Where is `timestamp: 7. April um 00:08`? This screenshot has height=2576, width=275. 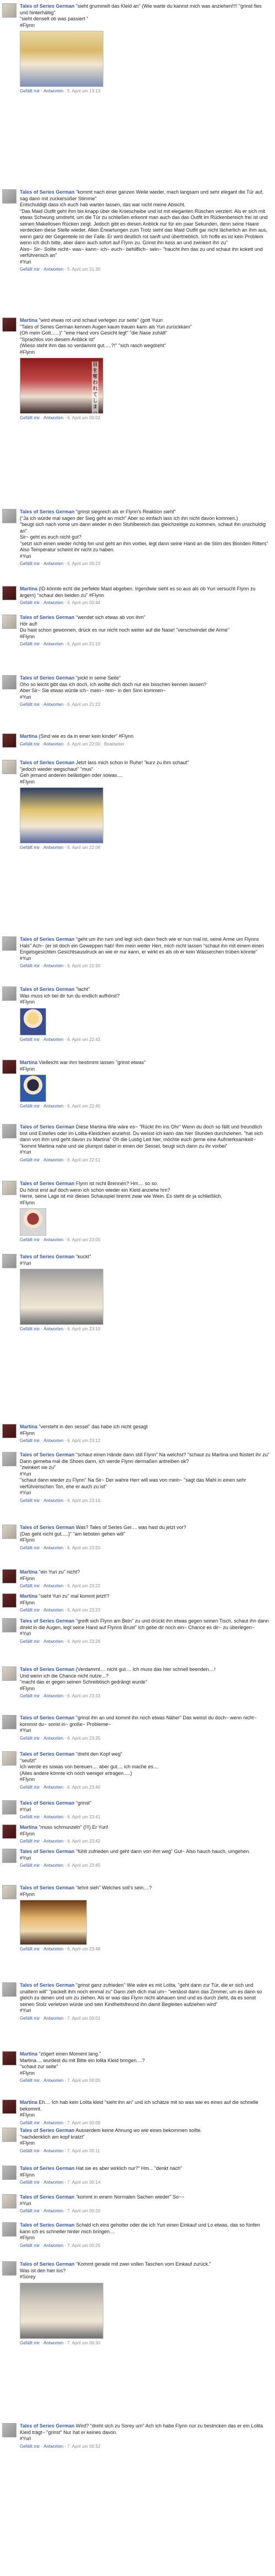
timestamp: 7. April um 00:08 is located at coordinates (83, 2122).